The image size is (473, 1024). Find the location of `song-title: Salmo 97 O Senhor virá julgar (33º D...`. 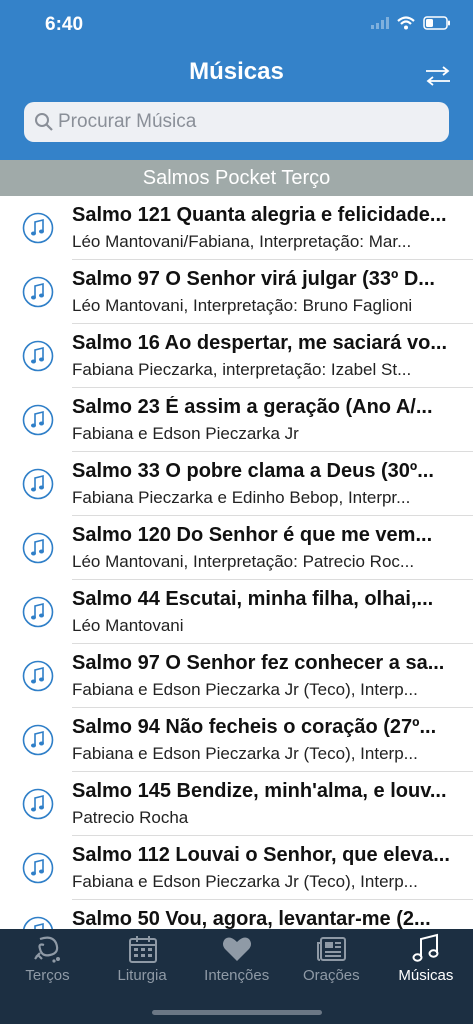

song-title: Salmo 97 O Senhor virá julgar (33º D... is located at coordinates (253, 279).